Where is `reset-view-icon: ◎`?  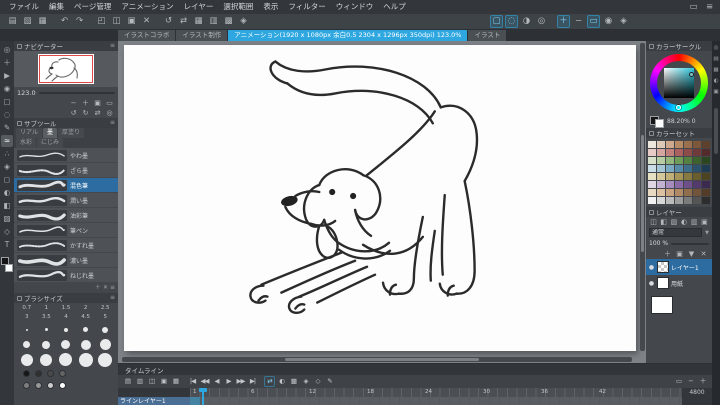
reset-view-icon: ◎ is located at coordinates (109, 113).